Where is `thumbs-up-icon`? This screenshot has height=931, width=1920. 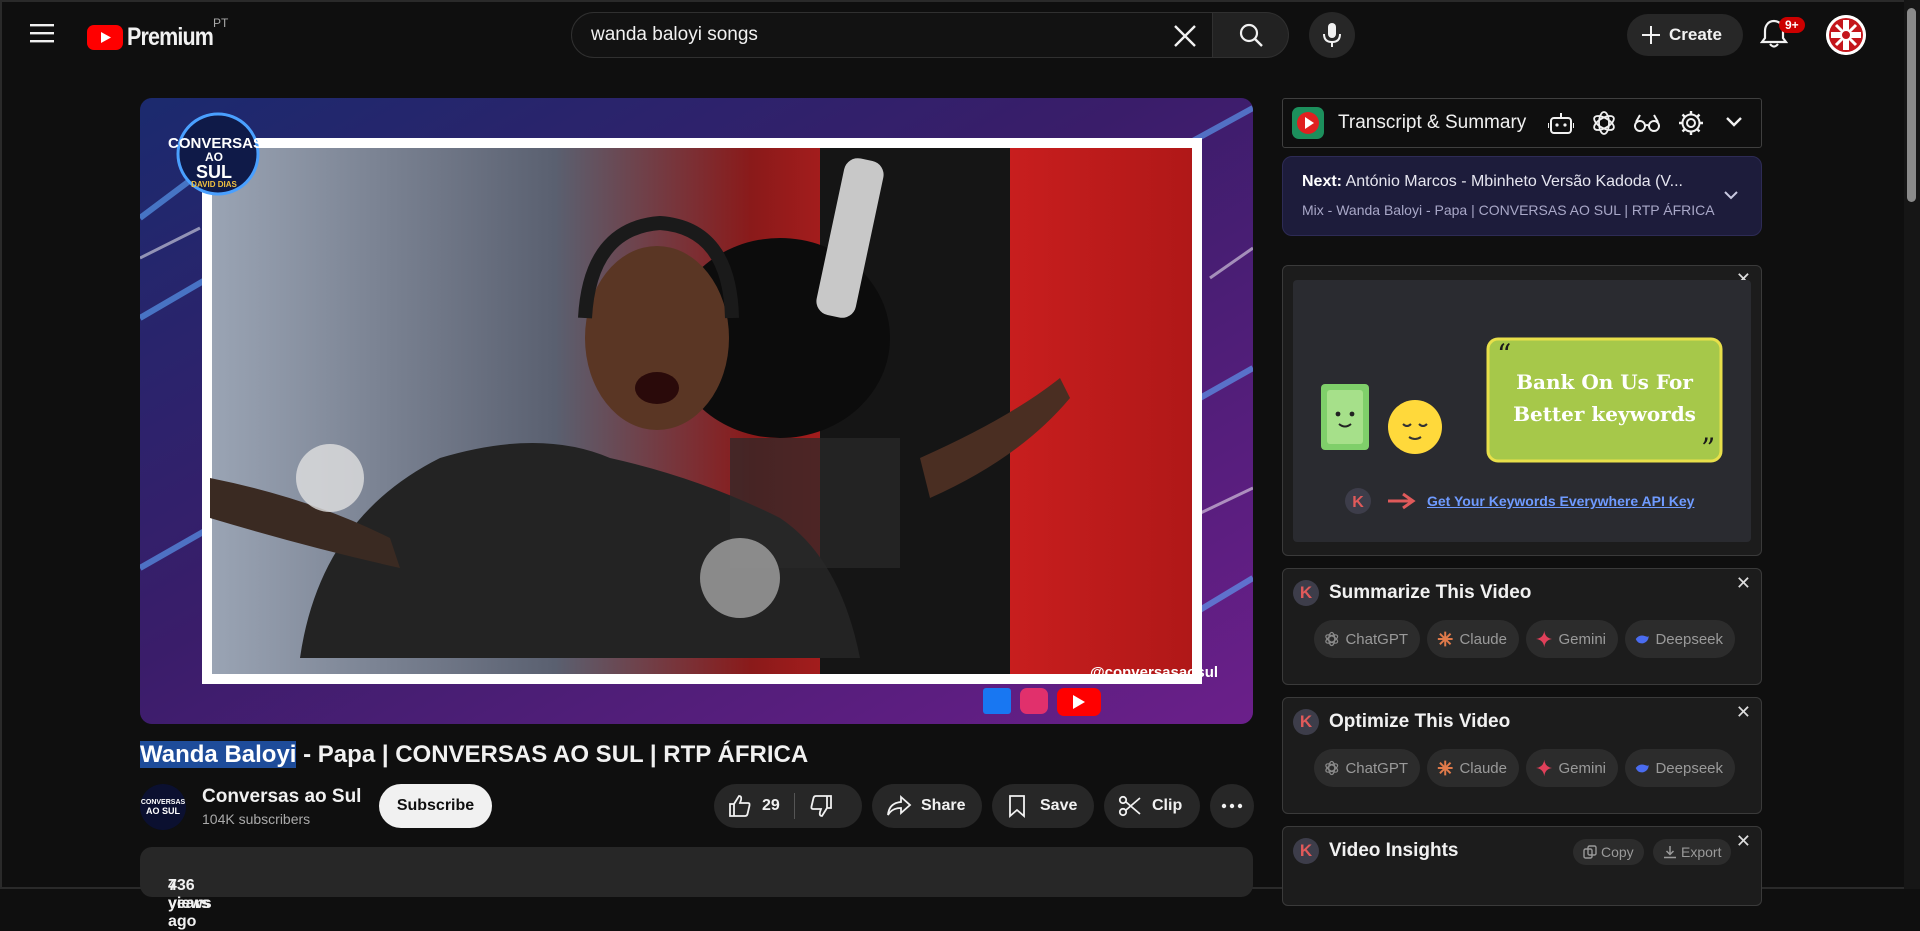 thumbs-up-icon is located at coordinates (740, 806).